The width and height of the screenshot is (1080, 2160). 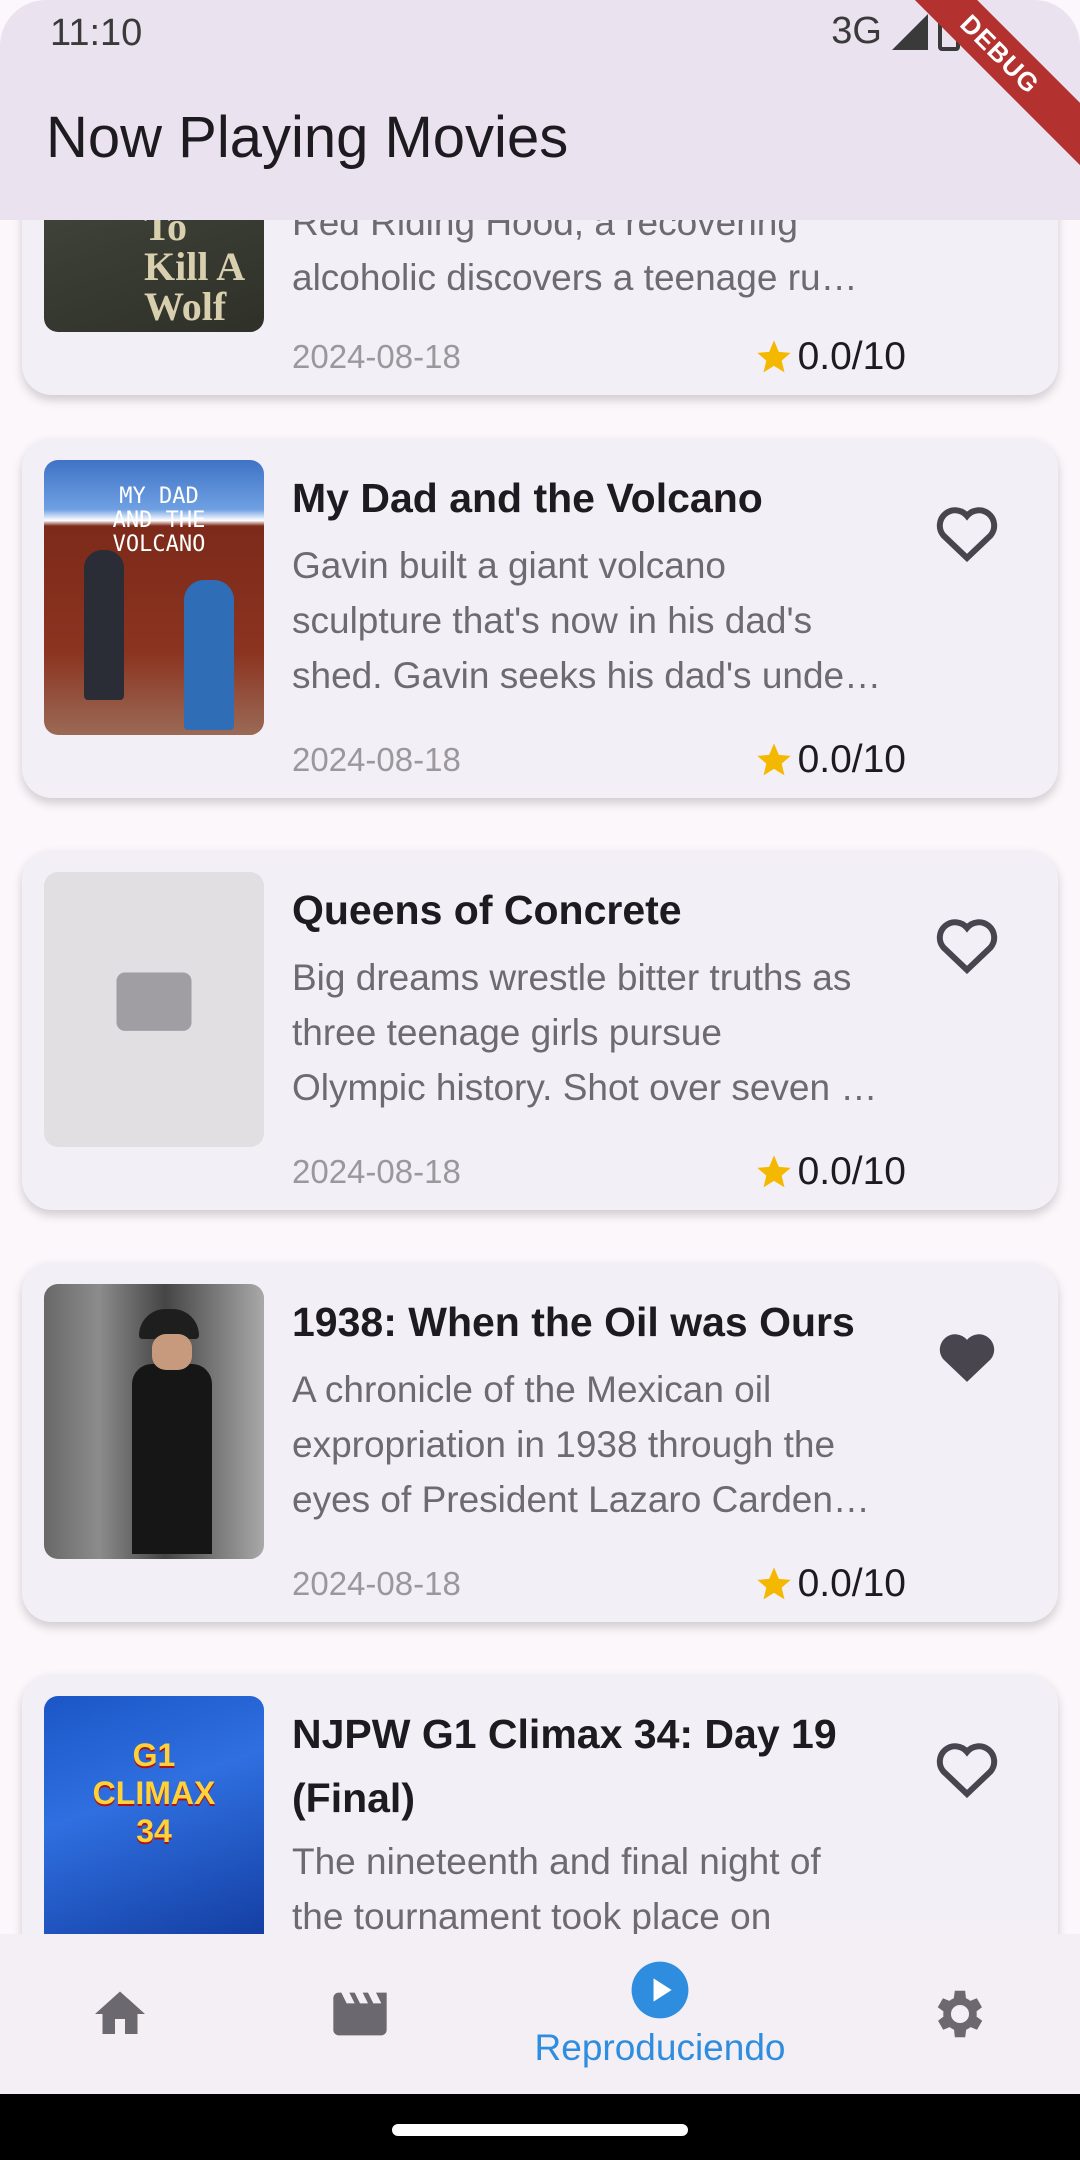 What do you see at coordinates (527, 498) in the screenshot?
I see `movie-title: My Dad and the Volcano` at bounding box center [527, 498].